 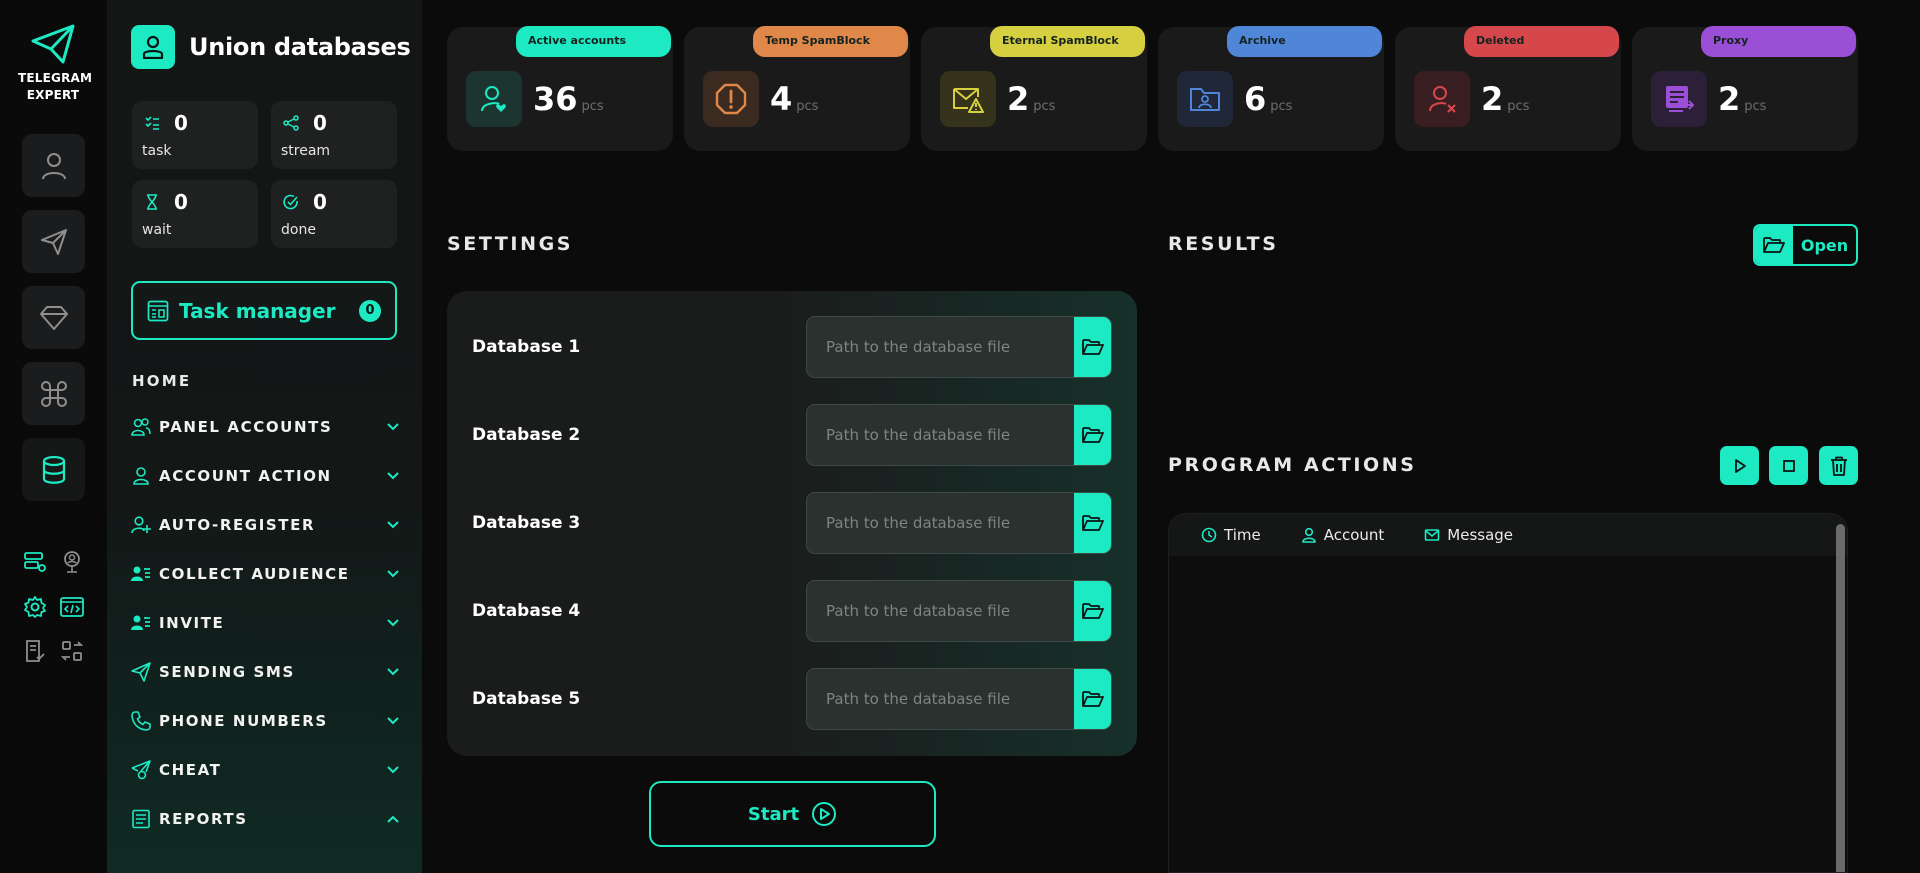 What do you see at coordinates (781, 99) in the screenshot?
I see `card-count: 4` at bounding box center [781, 99].